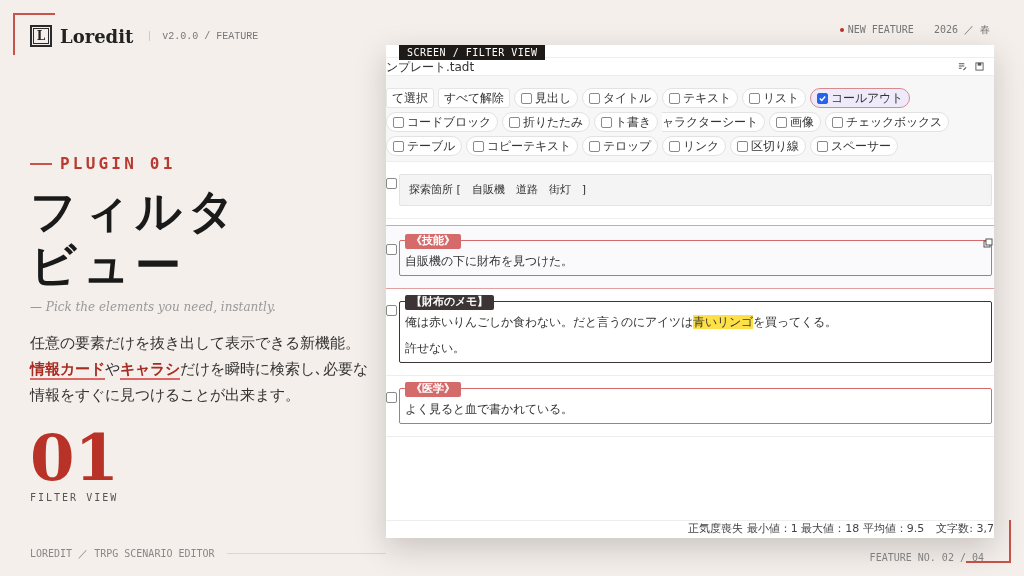 Image resolution: width=1024 pixels, height=576 pixels. What do you see at coordinates (210, 36) in the screenshot?
I see `version-label: v2.0.0 / FEATURE` at bounding box center [210, 36].